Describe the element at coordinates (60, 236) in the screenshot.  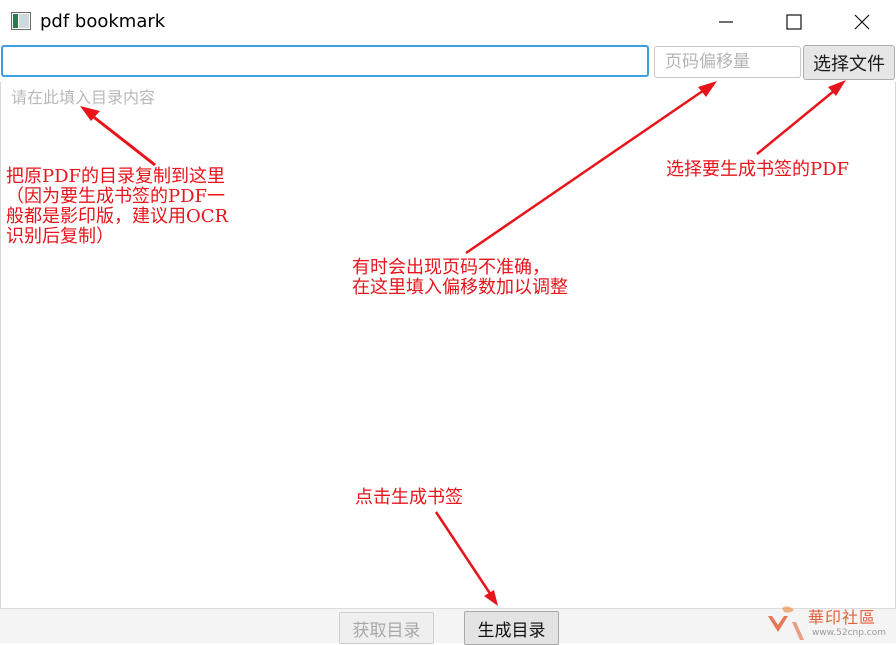
I see `paste-hint-line: 识别后复制）` at that location.